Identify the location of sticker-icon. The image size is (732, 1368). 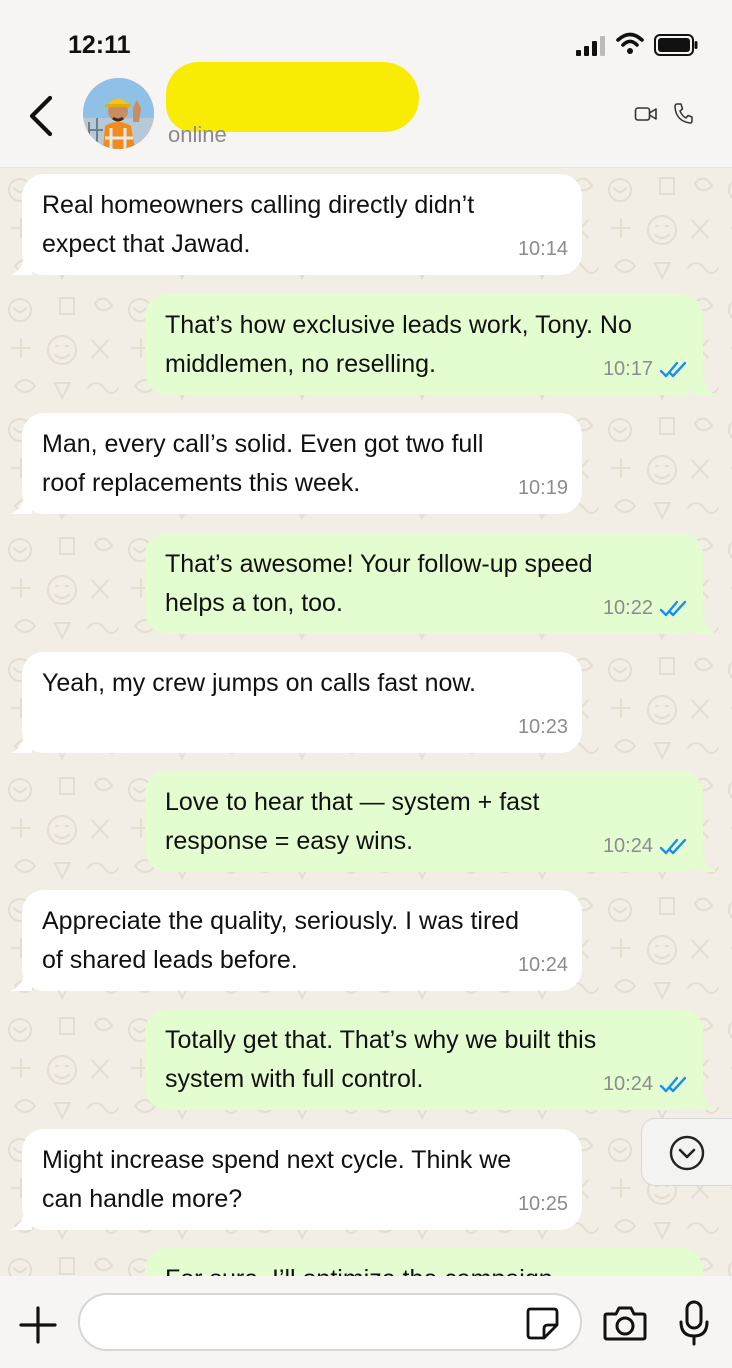
(542, 1323).